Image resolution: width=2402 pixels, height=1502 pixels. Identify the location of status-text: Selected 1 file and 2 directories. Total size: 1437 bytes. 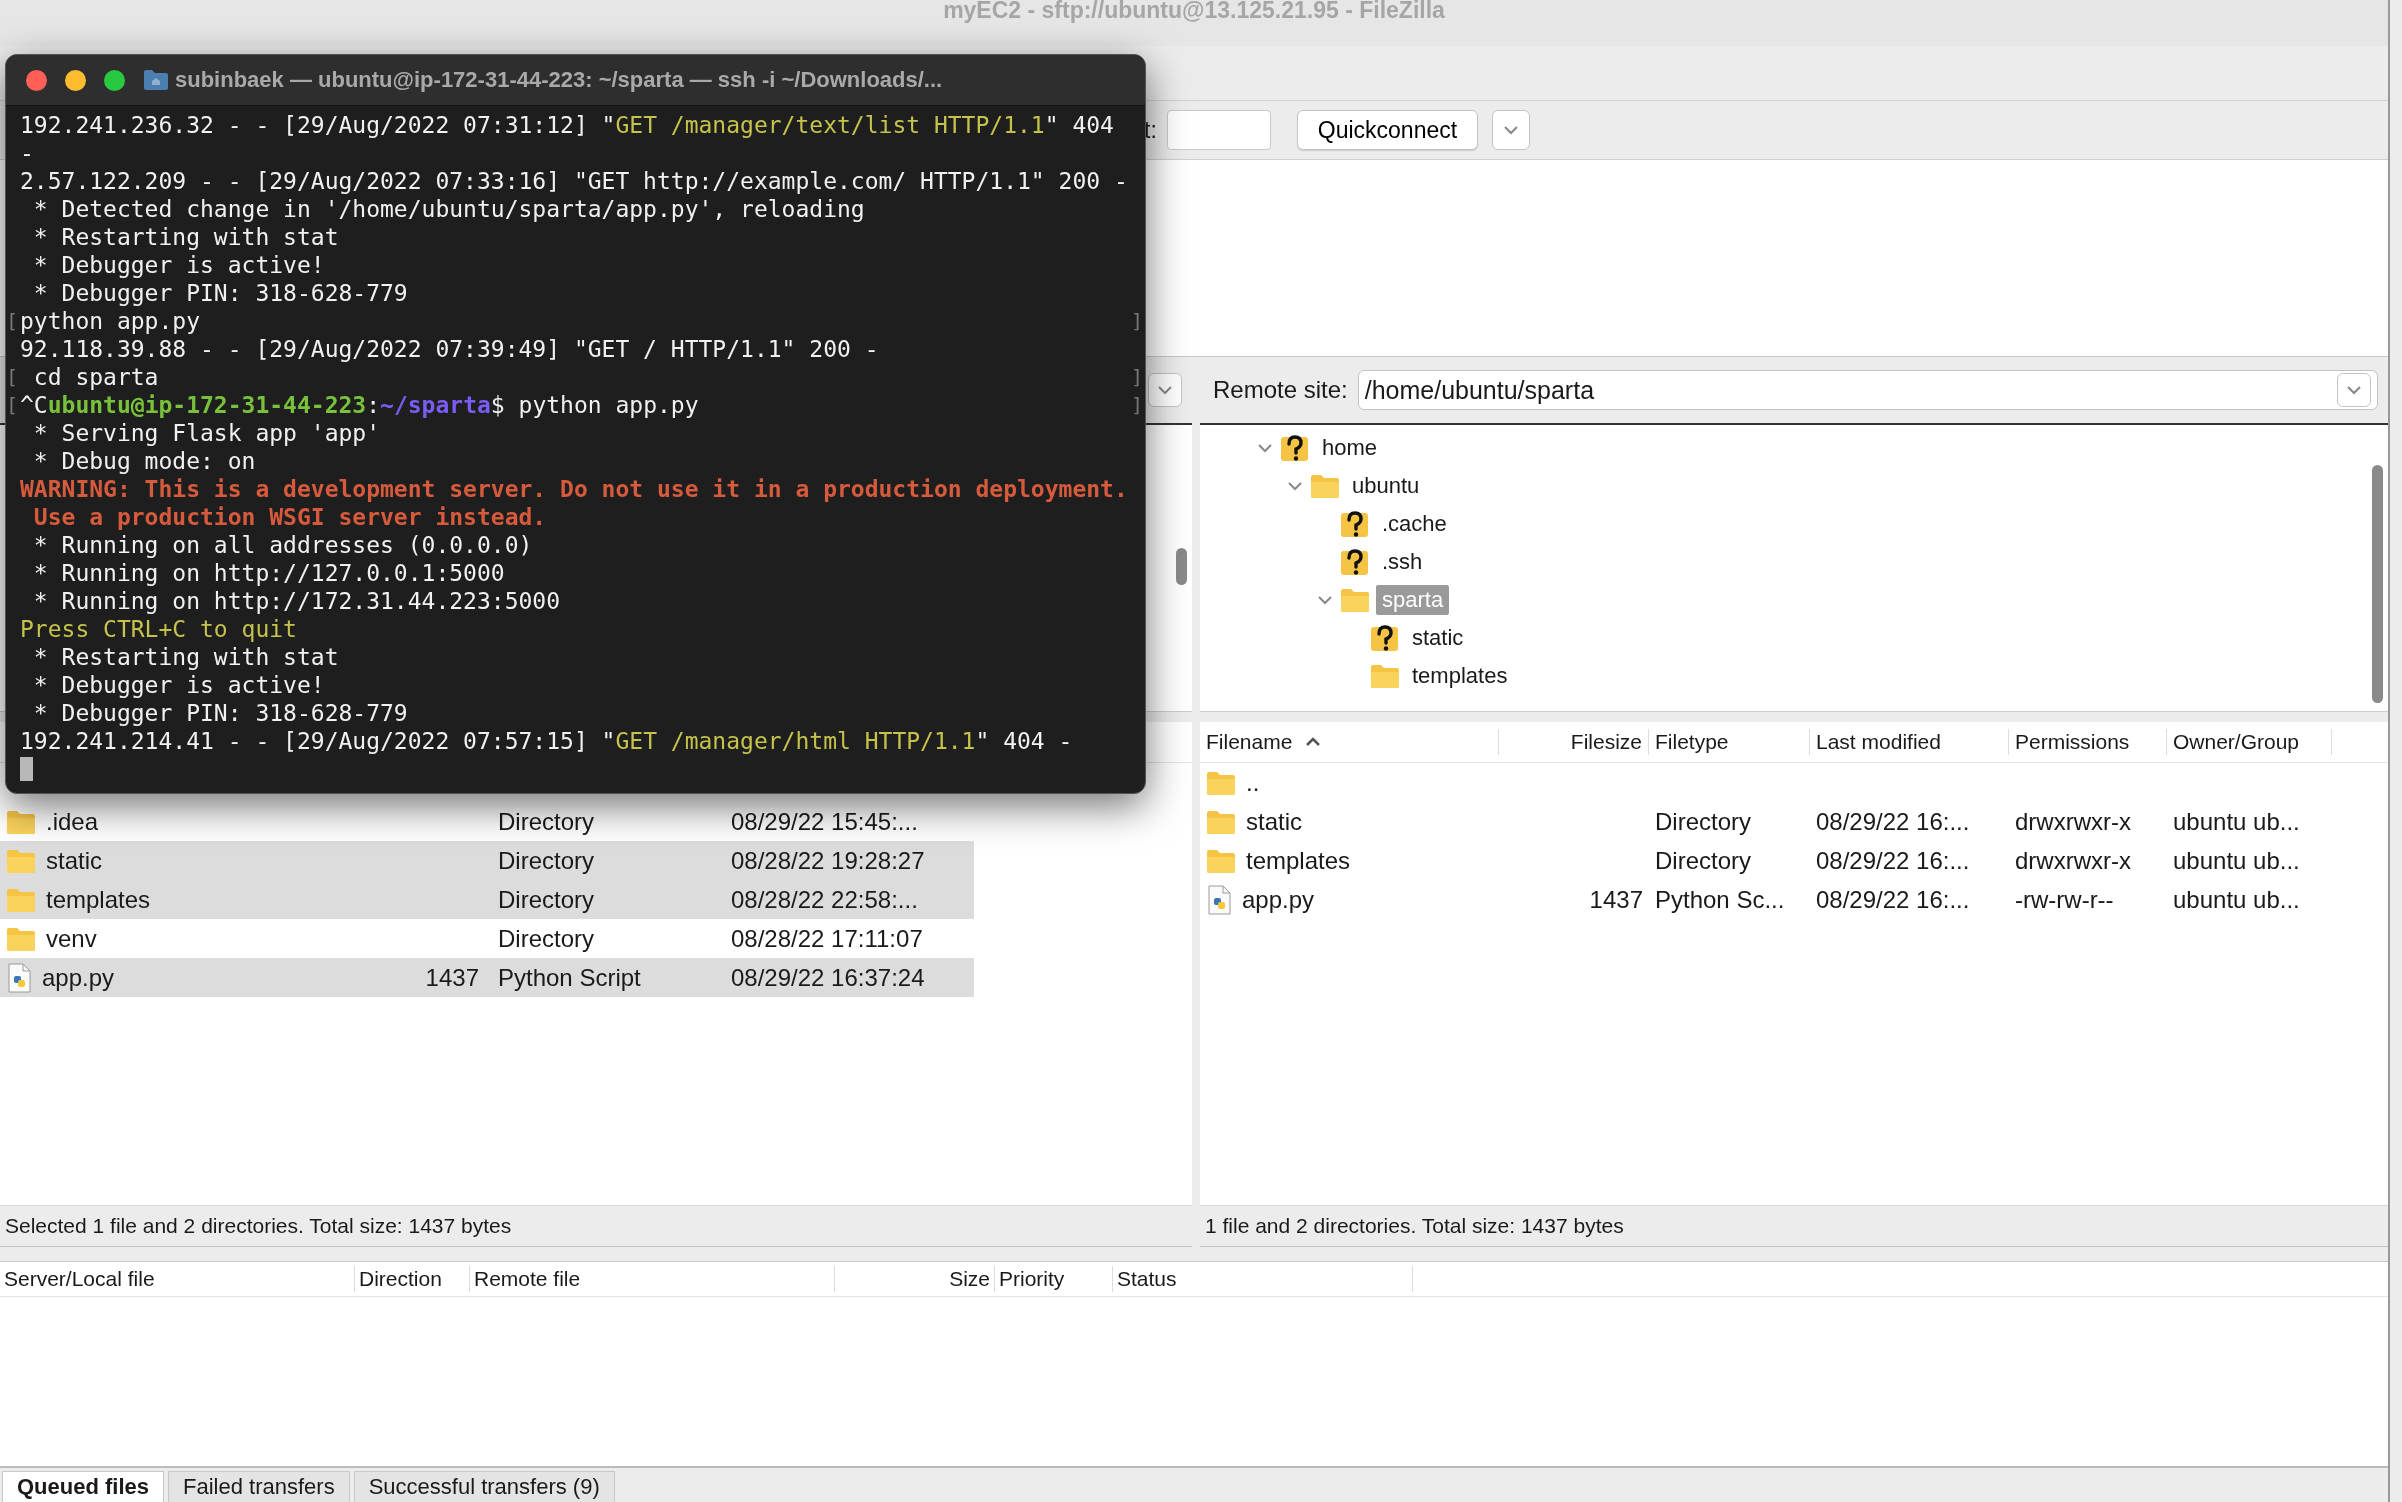
(596, 1226).